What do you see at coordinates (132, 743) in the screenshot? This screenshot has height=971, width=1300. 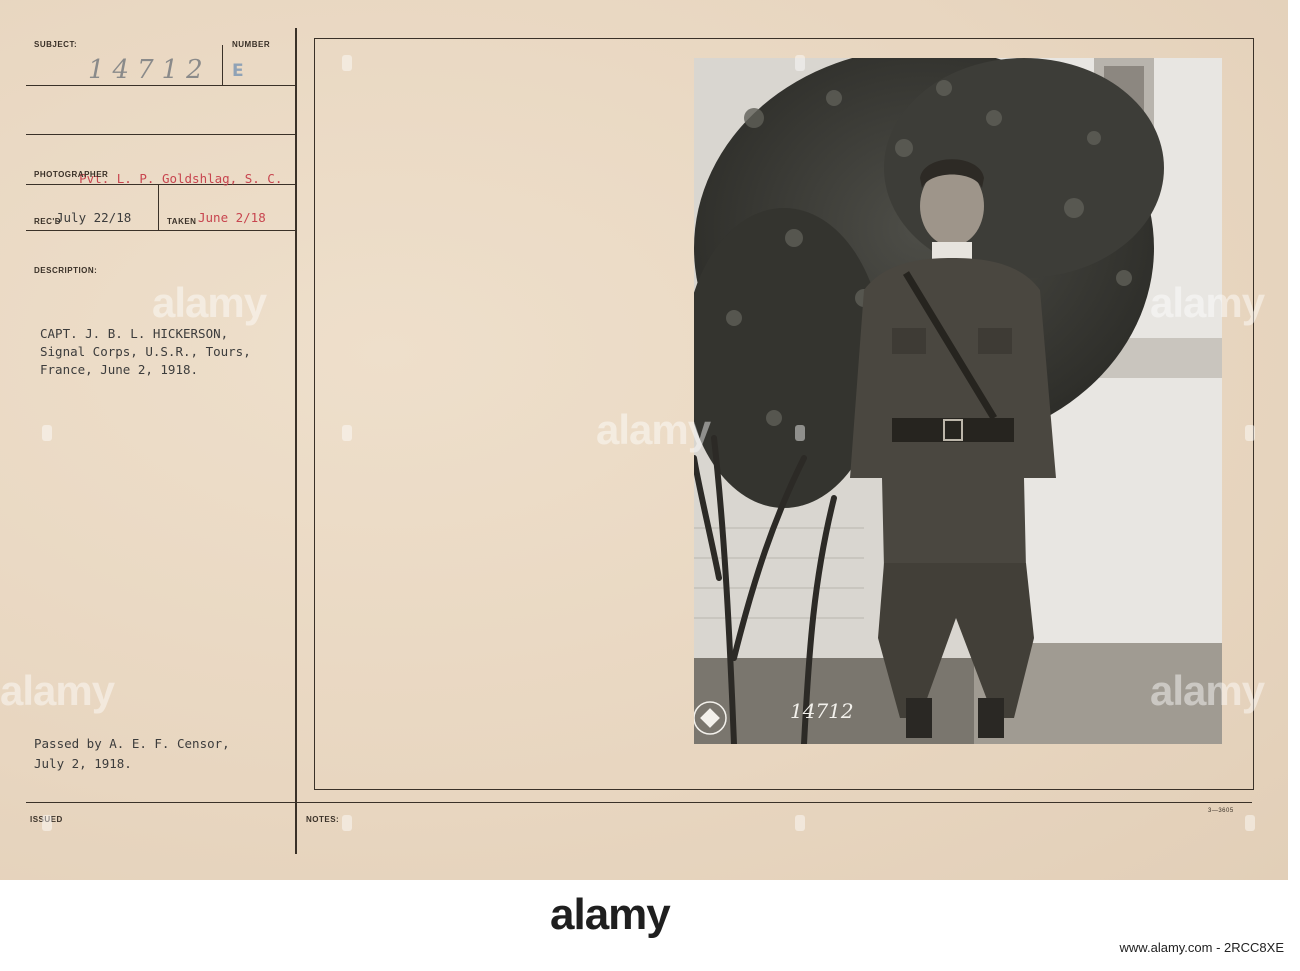 I see `censor-line-1: Passed by A. E. F. Censor,` at bounding box center [132, 743].